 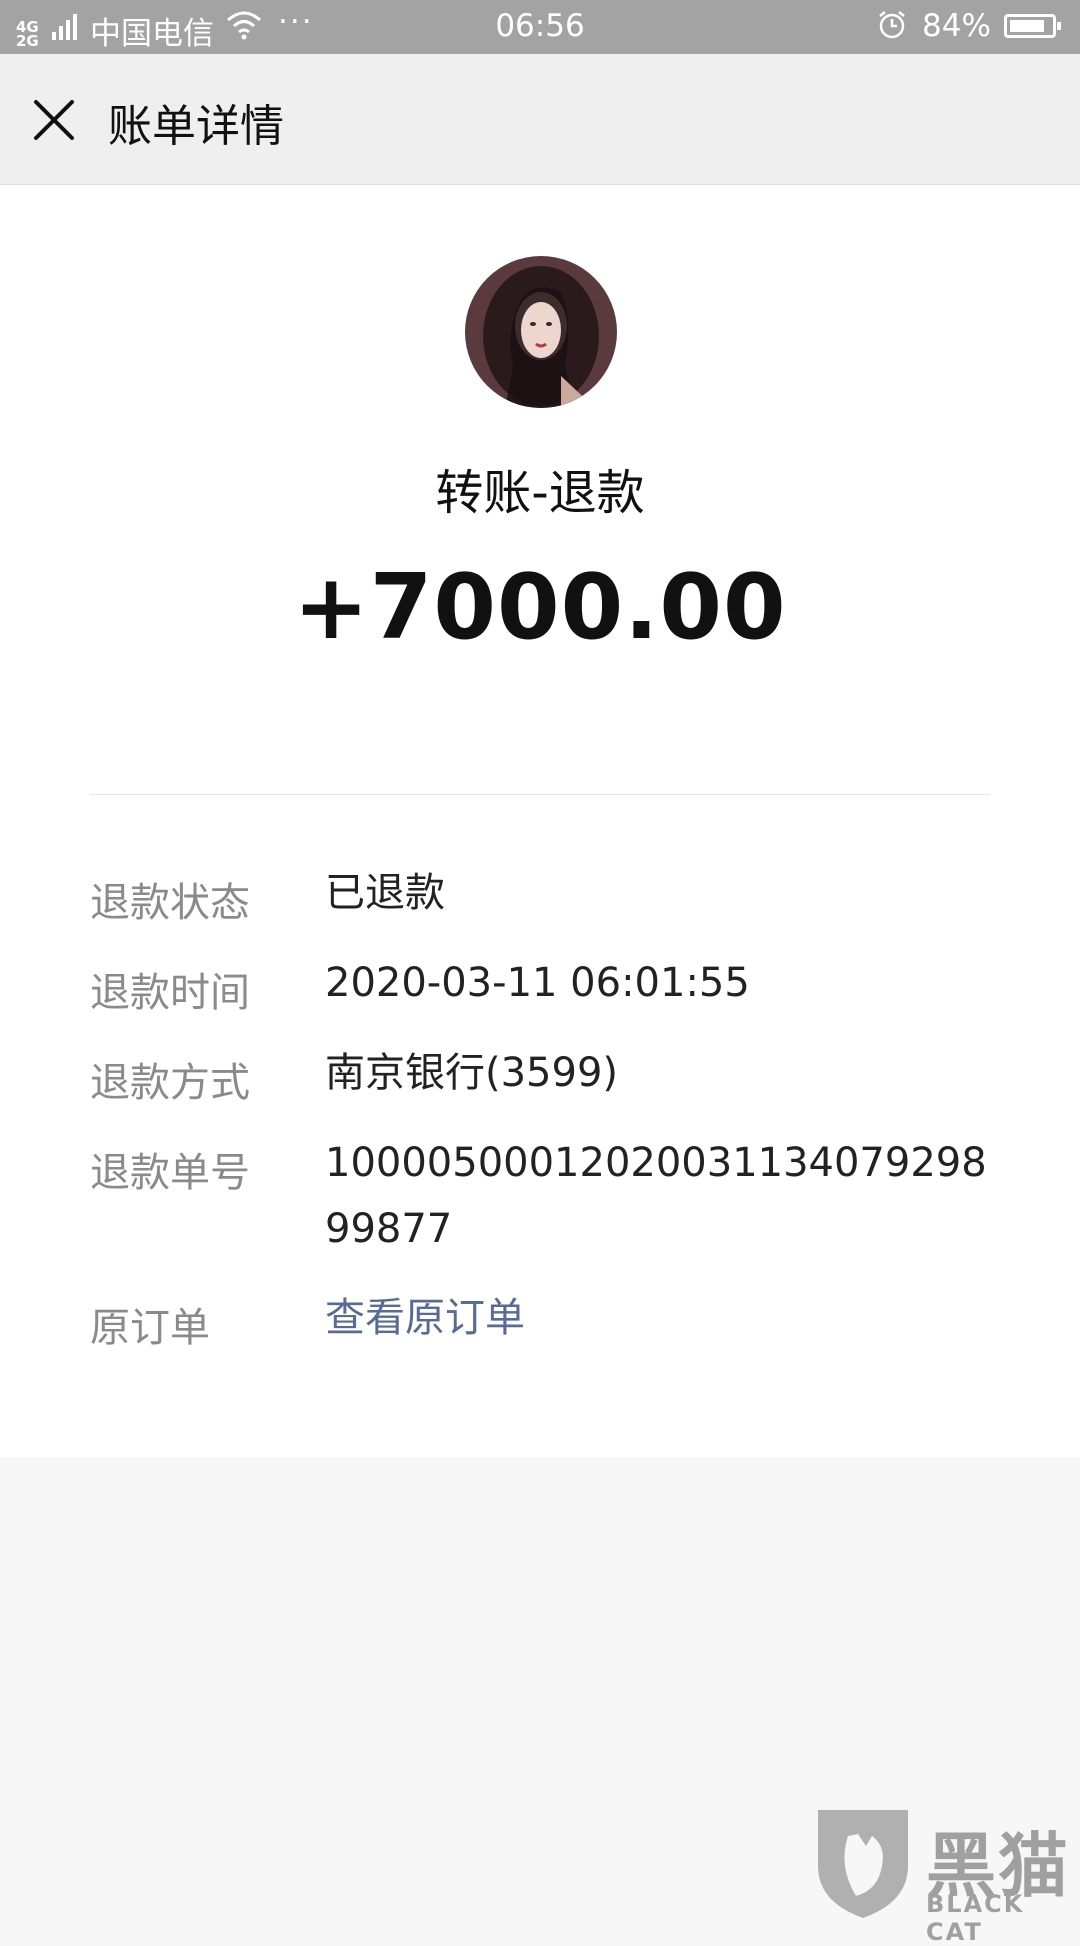 What do you see at coordinates (975, 1918) in the screenshot?
I see `watermark-subtext: BLACK CAT` at bounding box center [975, 1918].